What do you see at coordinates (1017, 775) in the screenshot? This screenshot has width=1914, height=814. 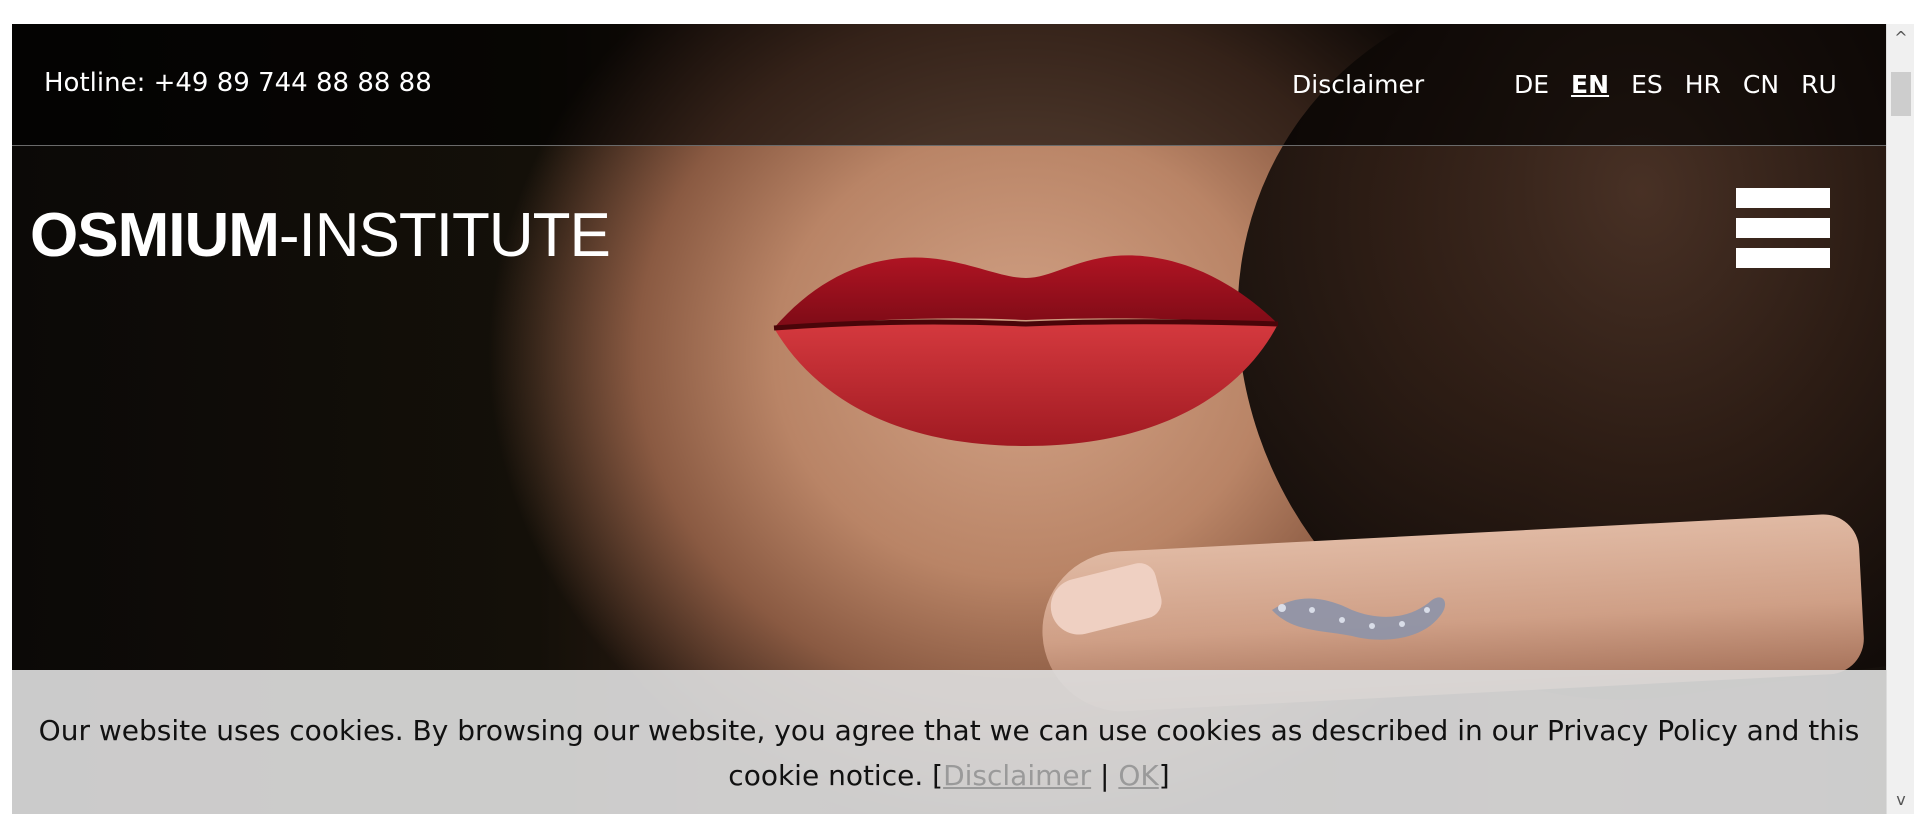 I see `cookie-disclaimer-link: Disclaimer` at bounding box center [1017, 775].